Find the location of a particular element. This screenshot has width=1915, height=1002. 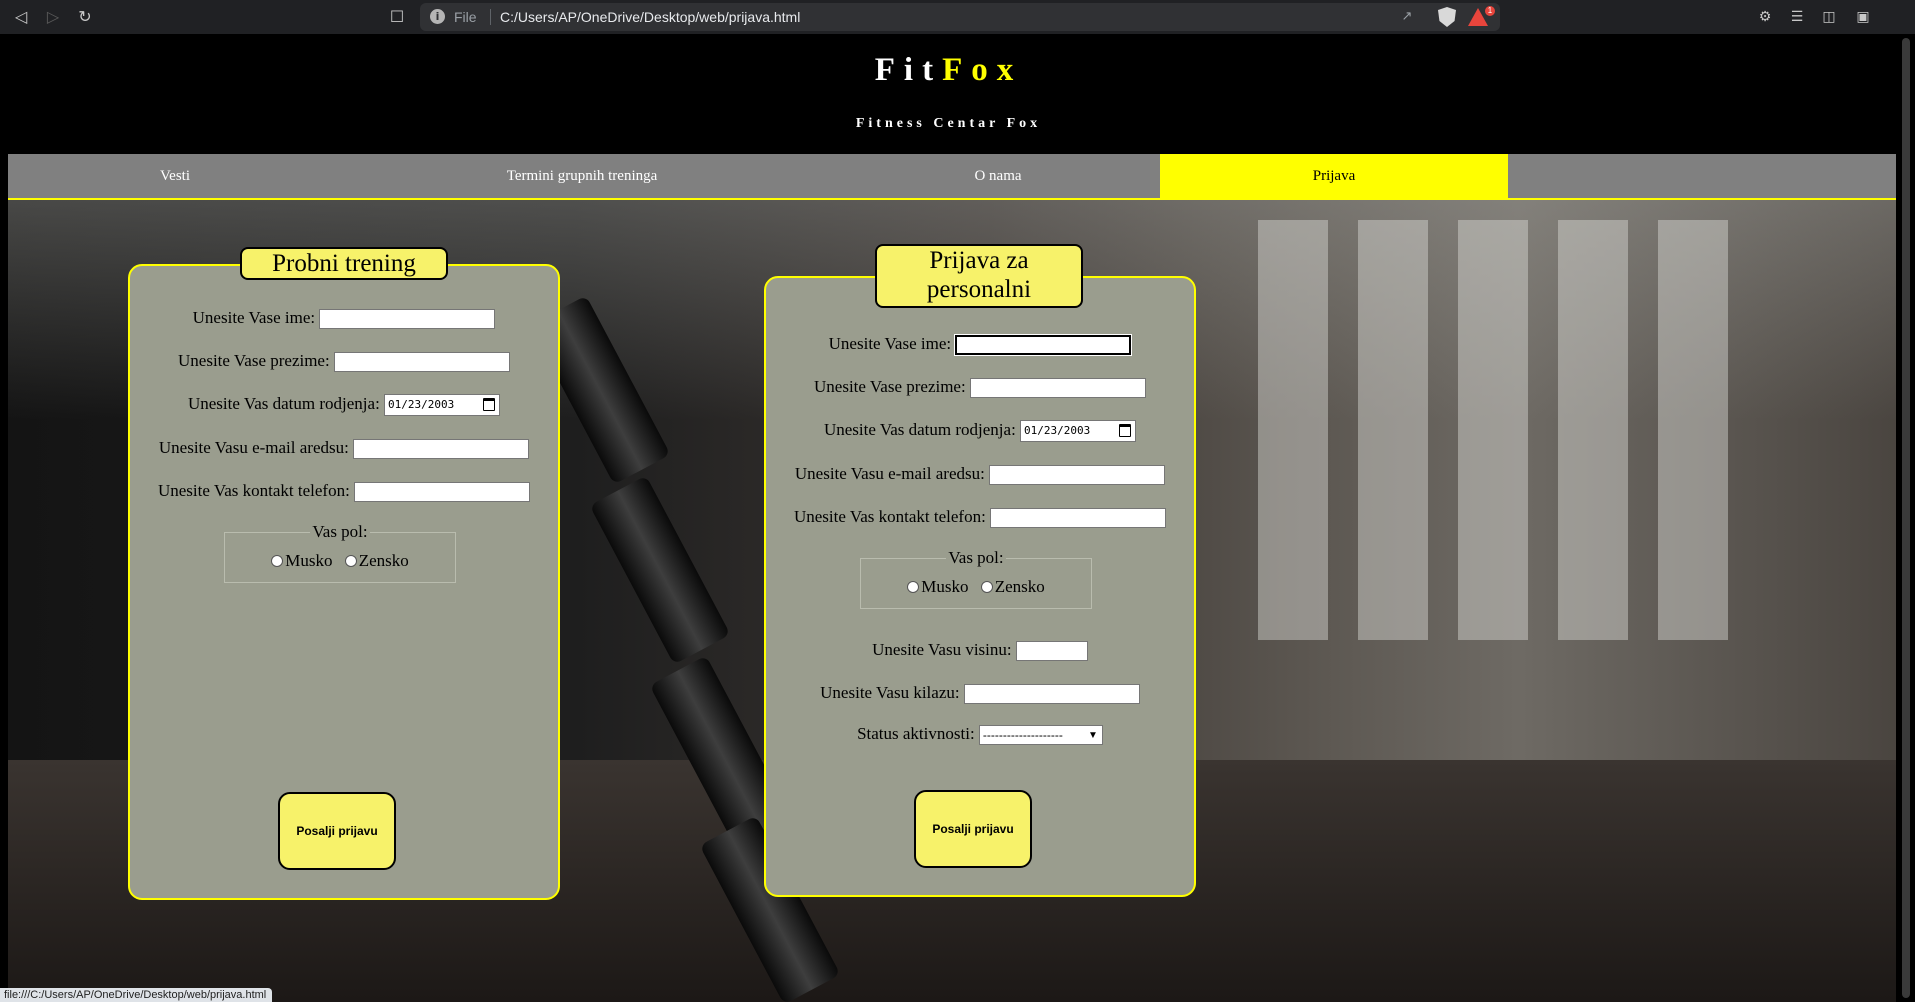

extensions-icon: ⚙ is located at coordinates (1765, 17).